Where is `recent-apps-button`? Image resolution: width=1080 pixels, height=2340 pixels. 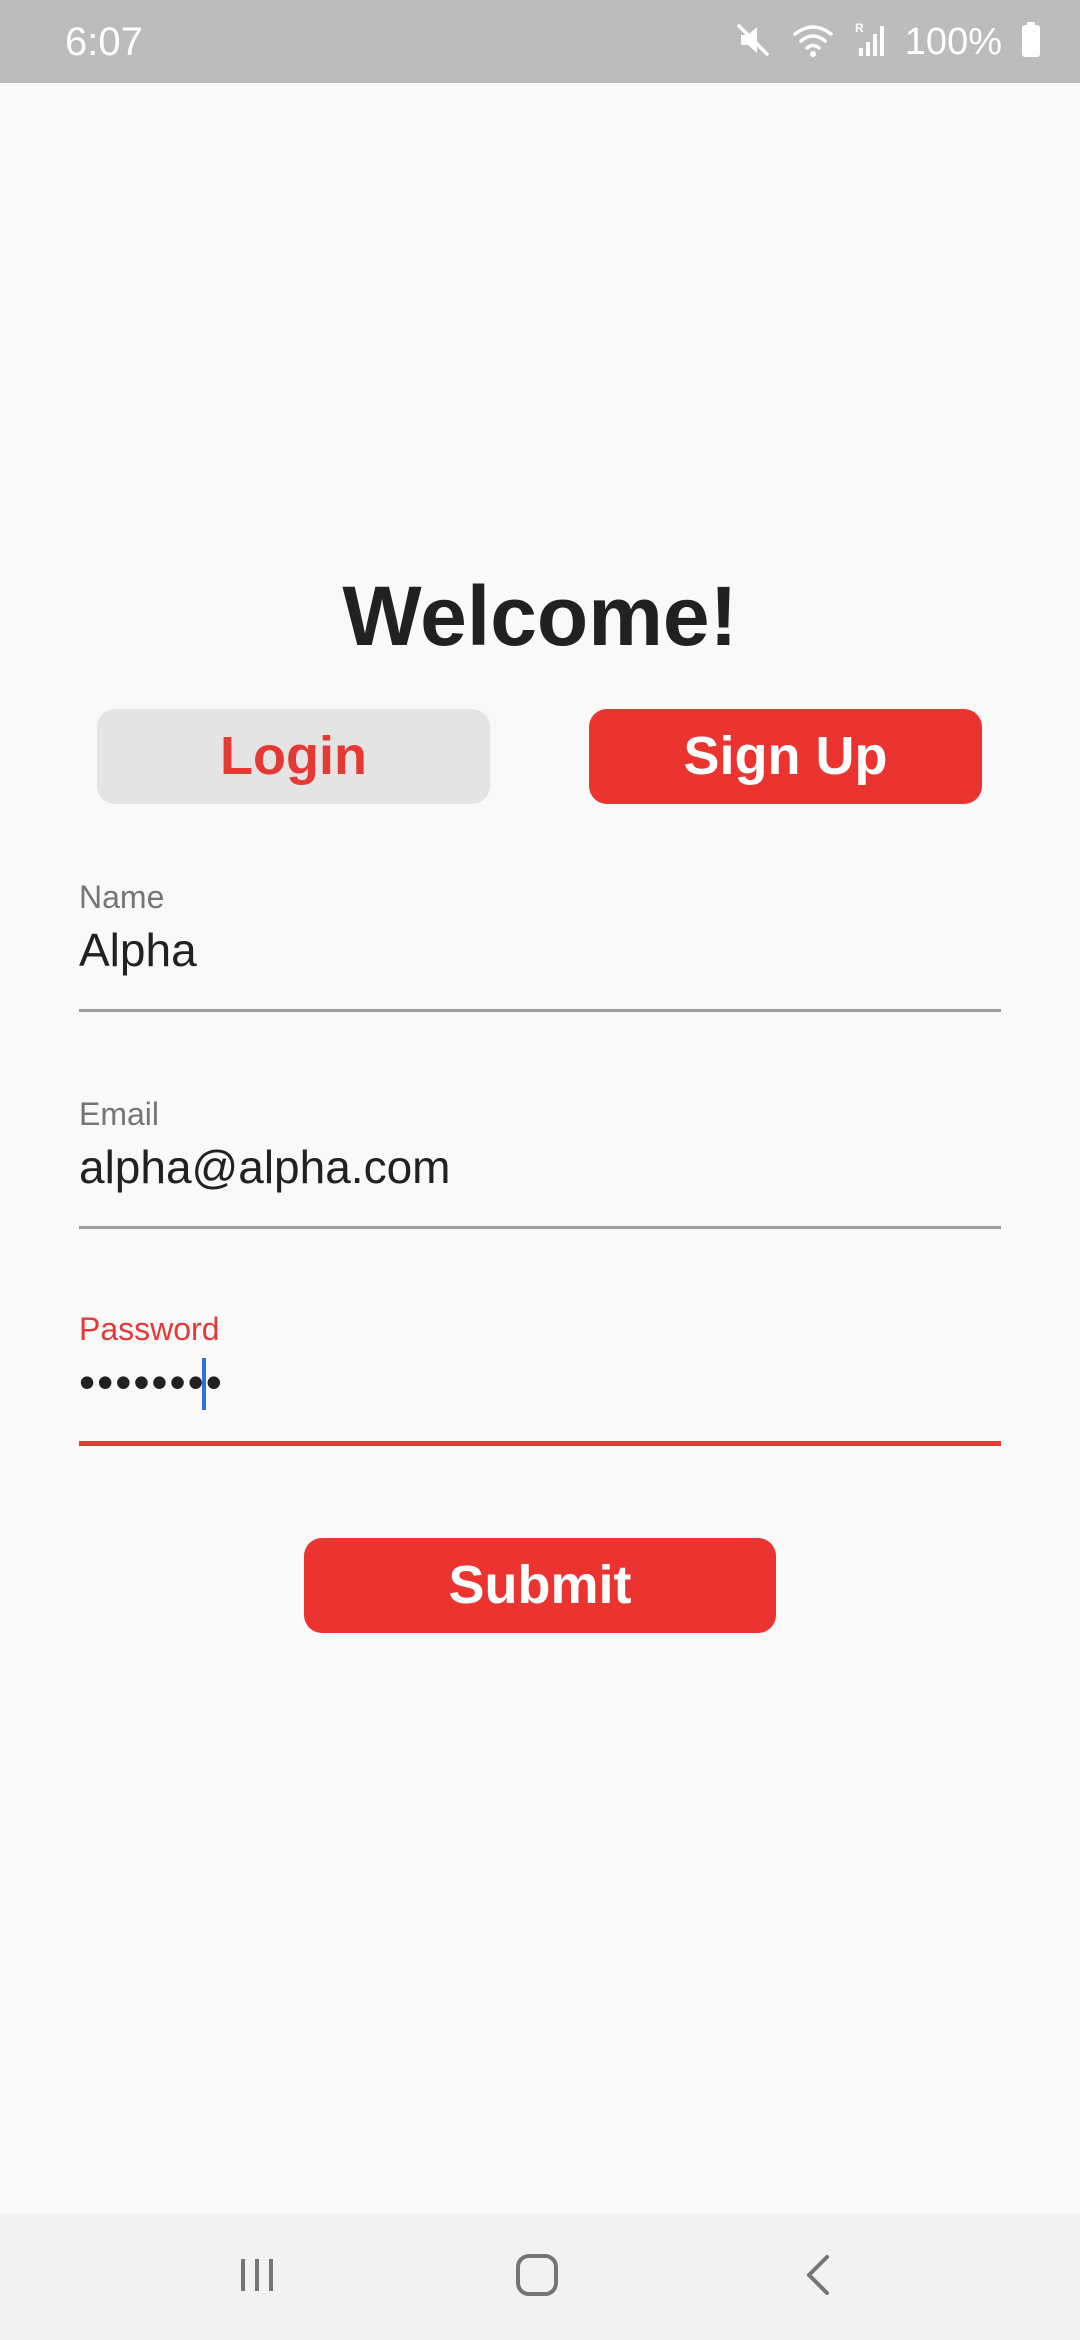
recent-apps-button is located at coordinates (257, 2277).